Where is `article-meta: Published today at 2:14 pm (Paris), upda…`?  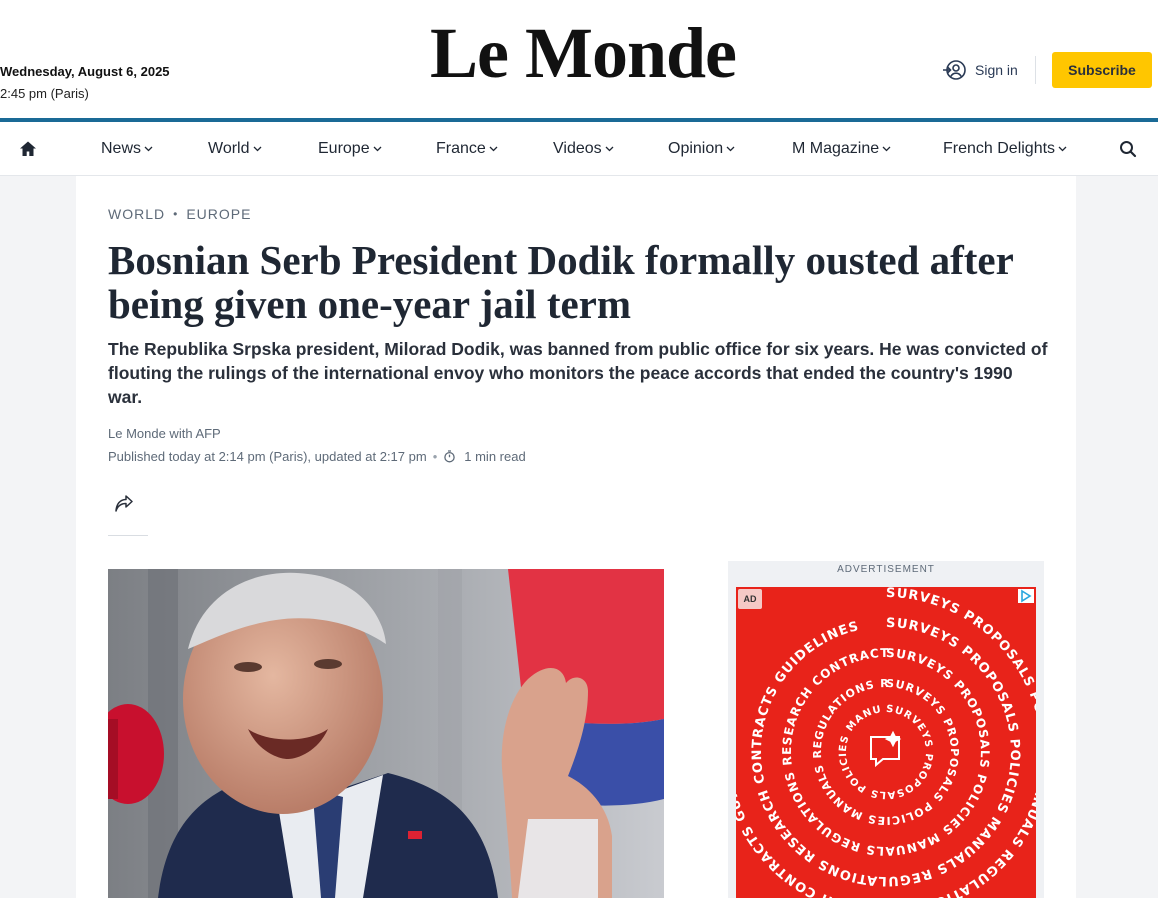
article-meta: Published today at 2:14 pm (Paris), upda… is located at coordinates (317, 456).